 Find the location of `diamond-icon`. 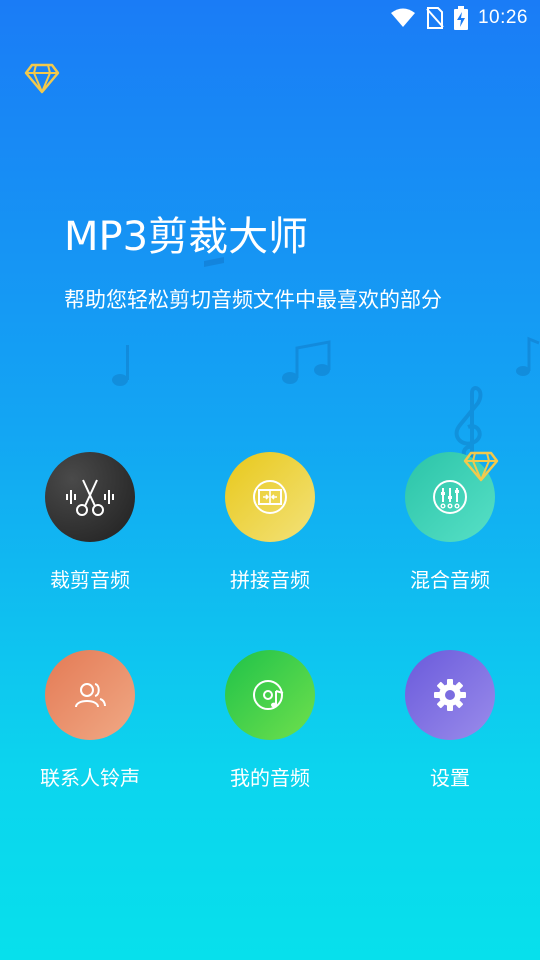

diamond-icon is located at coordinates (42, 78).